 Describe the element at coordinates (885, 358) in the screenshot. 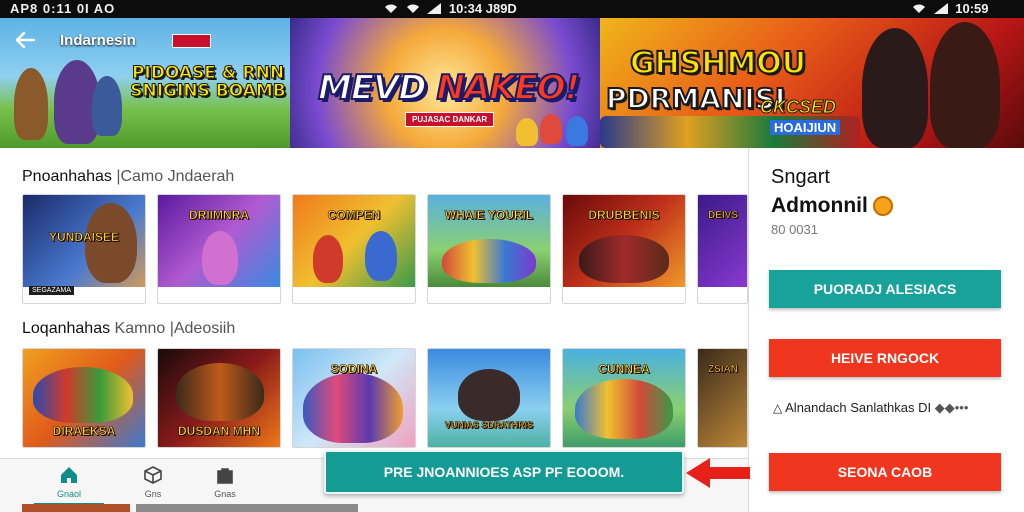

I see `secondary-action-button: HEIVE RNGOCK` at that location.